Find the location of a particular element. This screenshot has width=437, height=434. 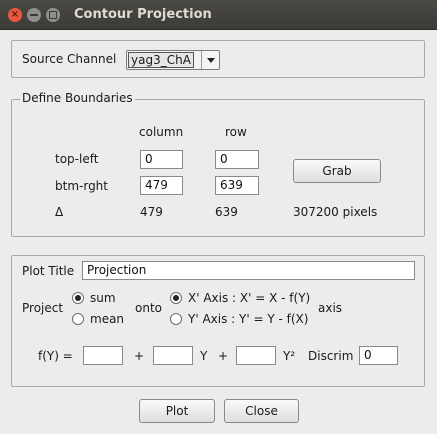

y-term-label: Y is located at coordinates (204, 356).